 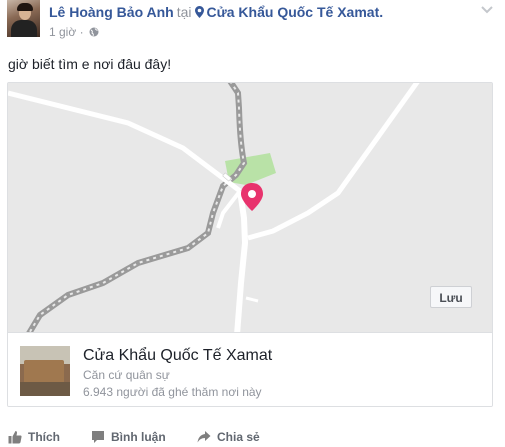 I want to click on location-pin-icon, so click(x=199, y=12).